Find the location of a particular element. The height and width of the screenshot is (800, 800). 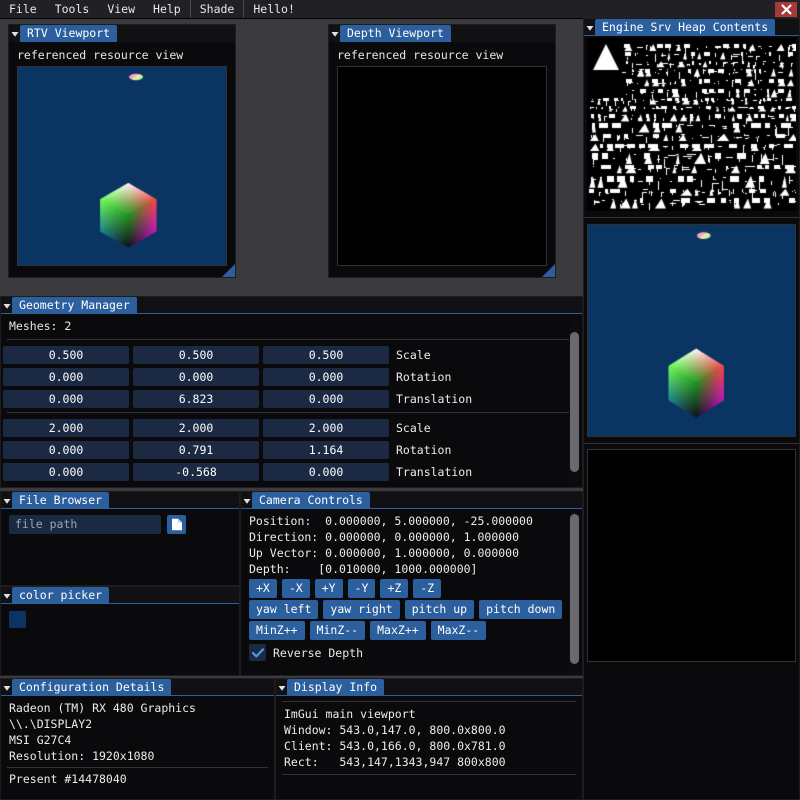

rtv-viewport-body: referenced resource view is located at coordinates (122, 159).